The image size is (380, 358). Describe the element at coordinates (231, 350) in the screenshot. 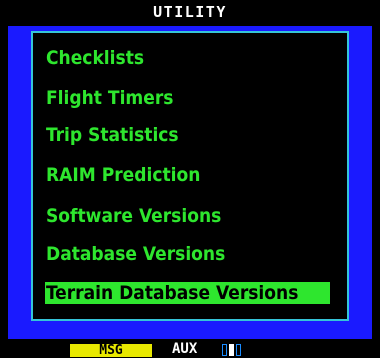

I see `page-indicator-box-active` at that location.